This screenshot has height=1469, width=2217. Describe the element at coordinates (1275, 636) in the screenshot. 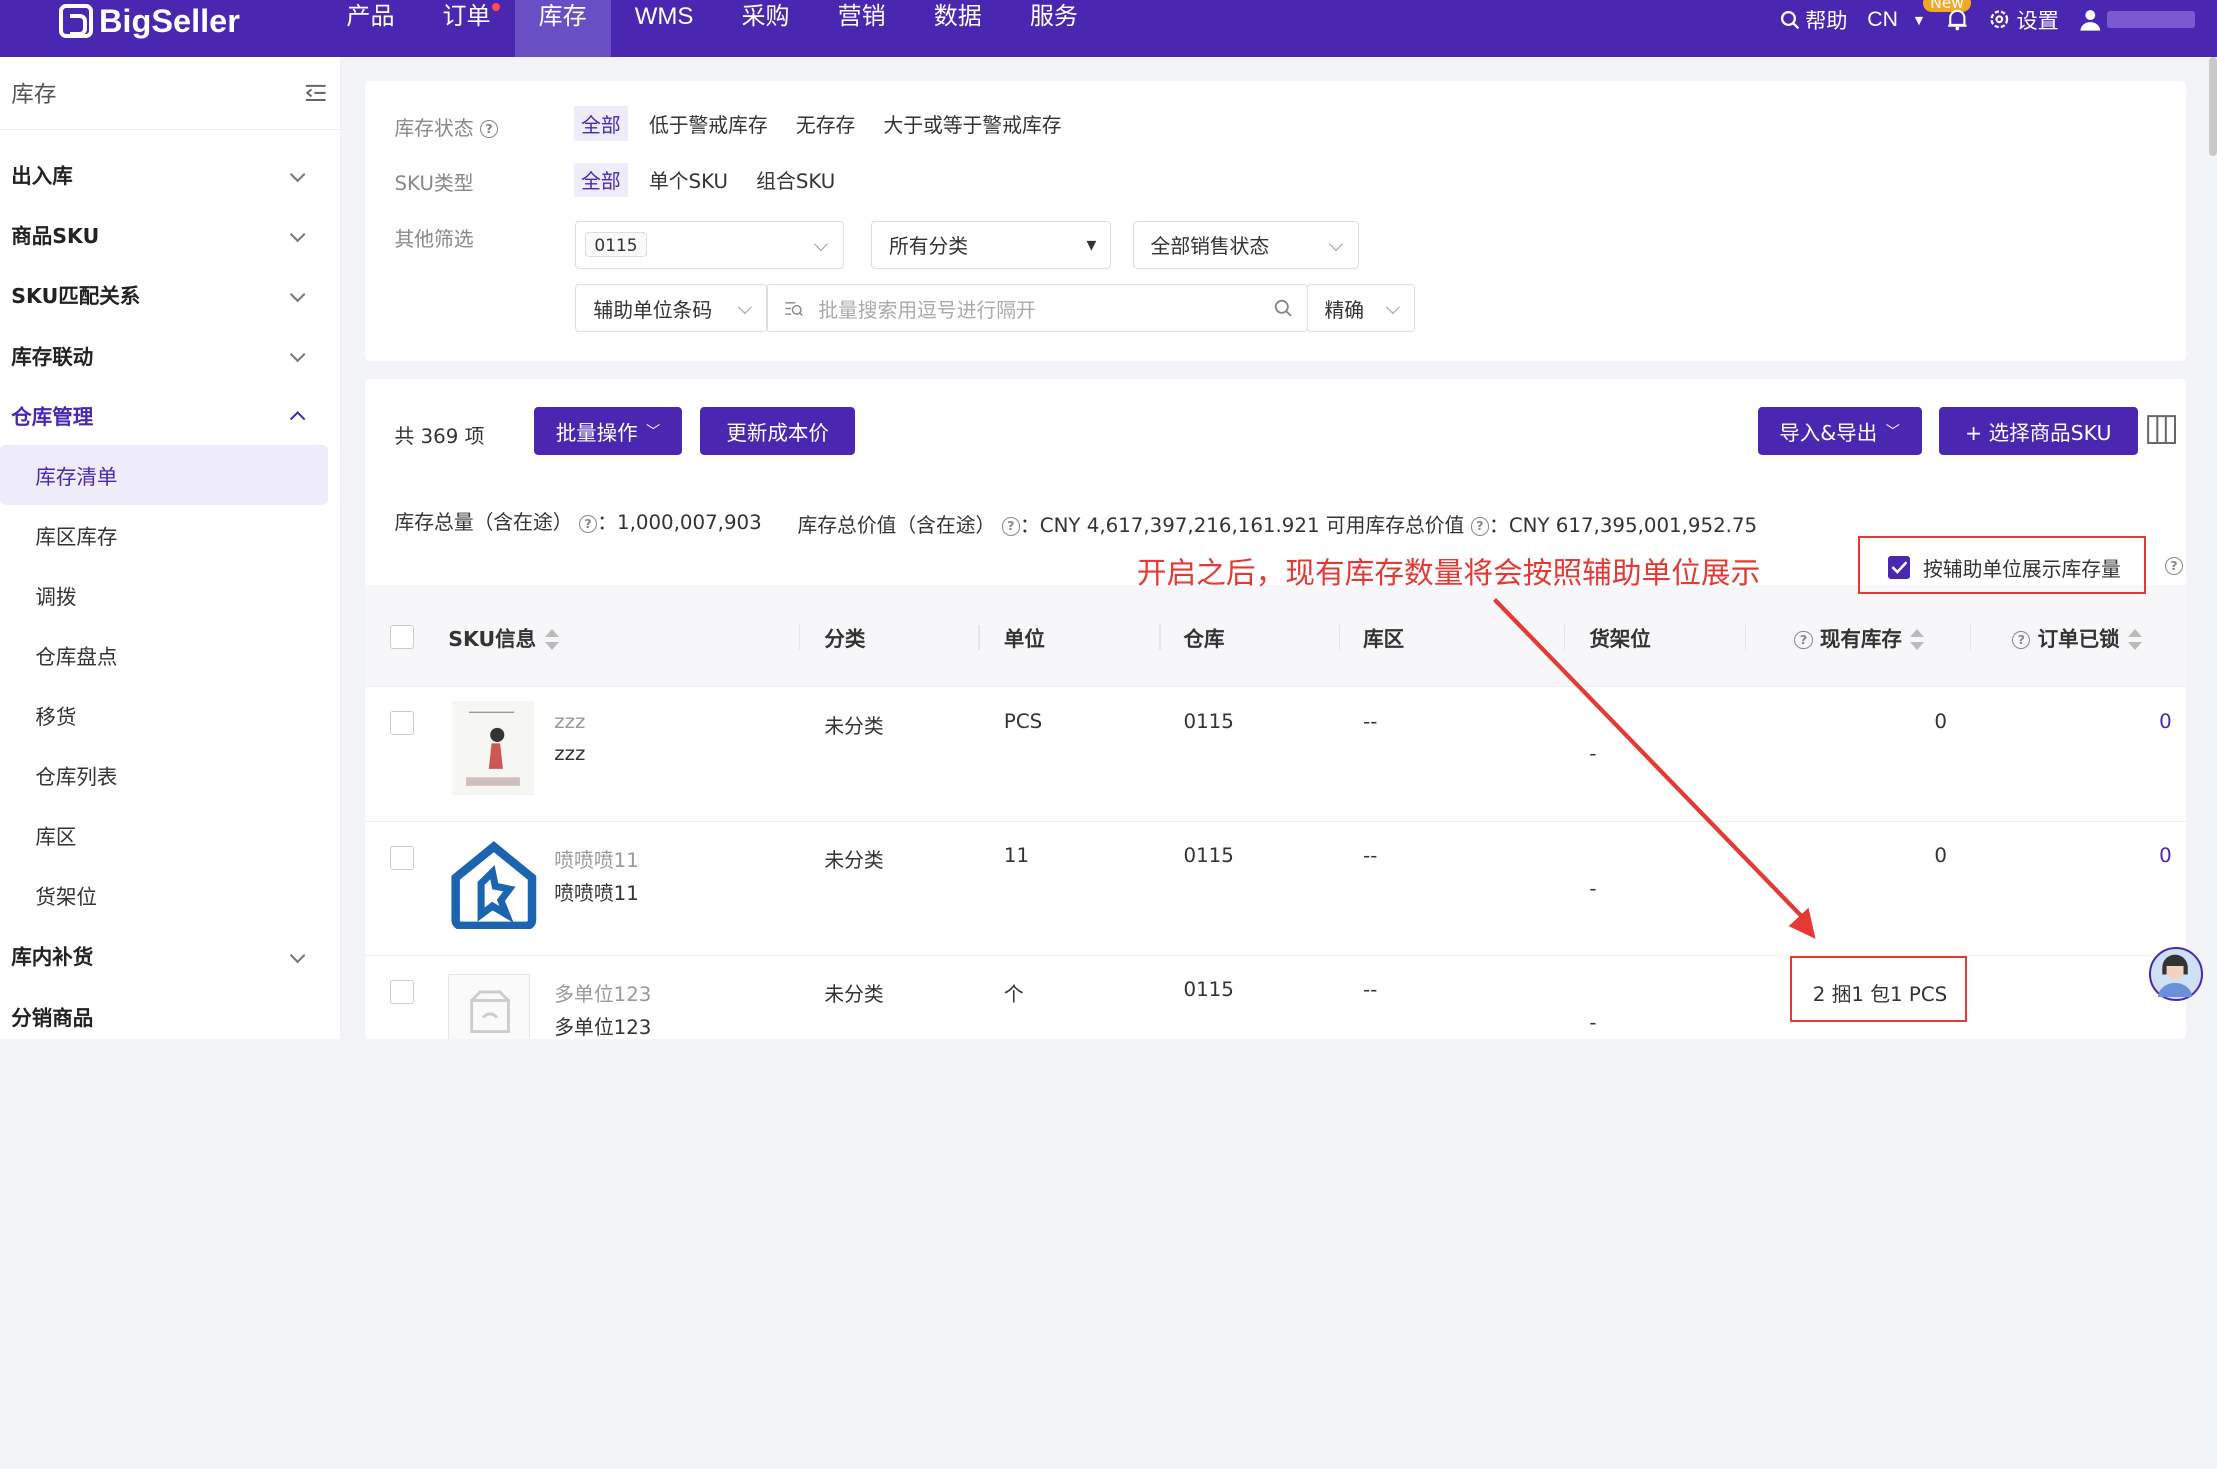

I see `table-header: SKU信息 分类 单位 仓库 库区 货架位 ? 现有库存 ? 订单已锁` at that location.